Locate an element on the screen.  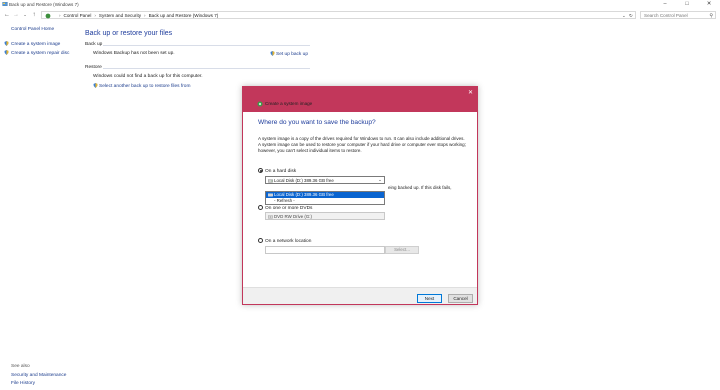
dvd-select: DVD RW Drive (G:) is located at coordinates (325, 216).